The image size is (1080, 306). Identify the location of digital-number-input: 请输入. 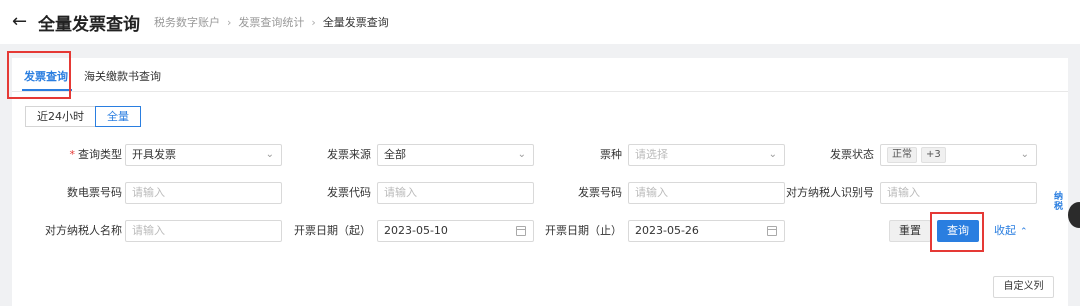
(203, 193).